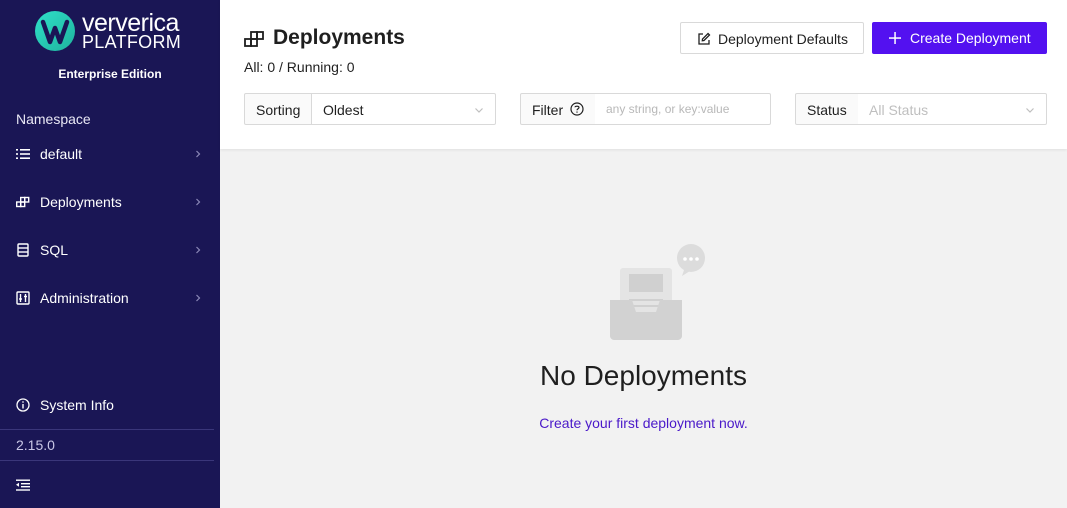 This screenshot has width=1067, height=508. I want to click on sidebar-item-system-info: System Info, so click(110, 405).